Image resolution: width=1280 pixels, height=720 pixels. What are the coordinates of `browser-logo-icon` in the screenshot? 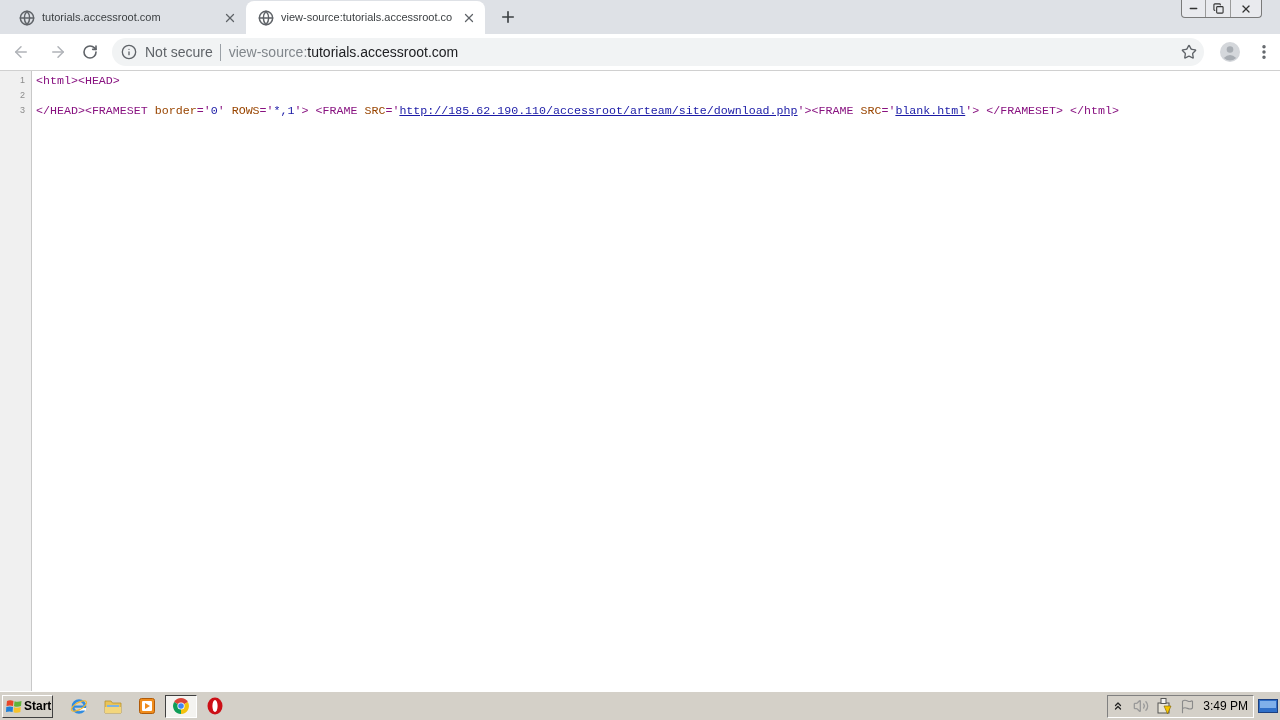 It's located at (181, 706).